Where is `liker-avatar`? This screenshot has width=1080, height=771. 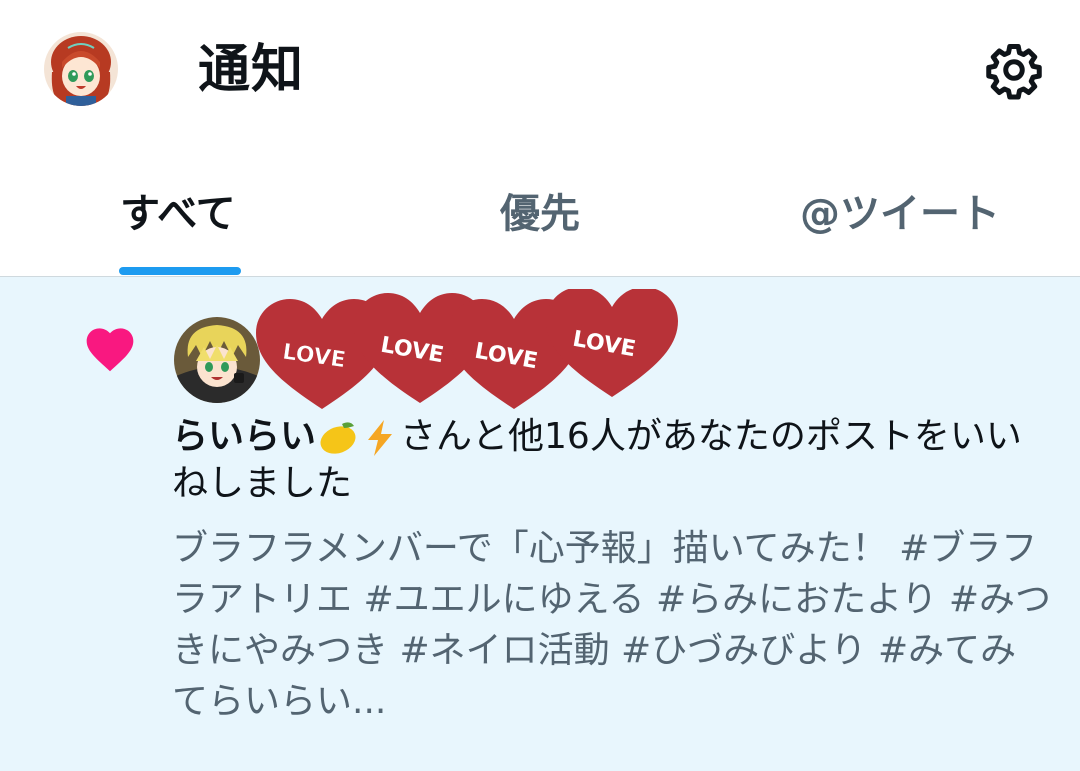 liker-avatar is located at coordinates (217, 360).